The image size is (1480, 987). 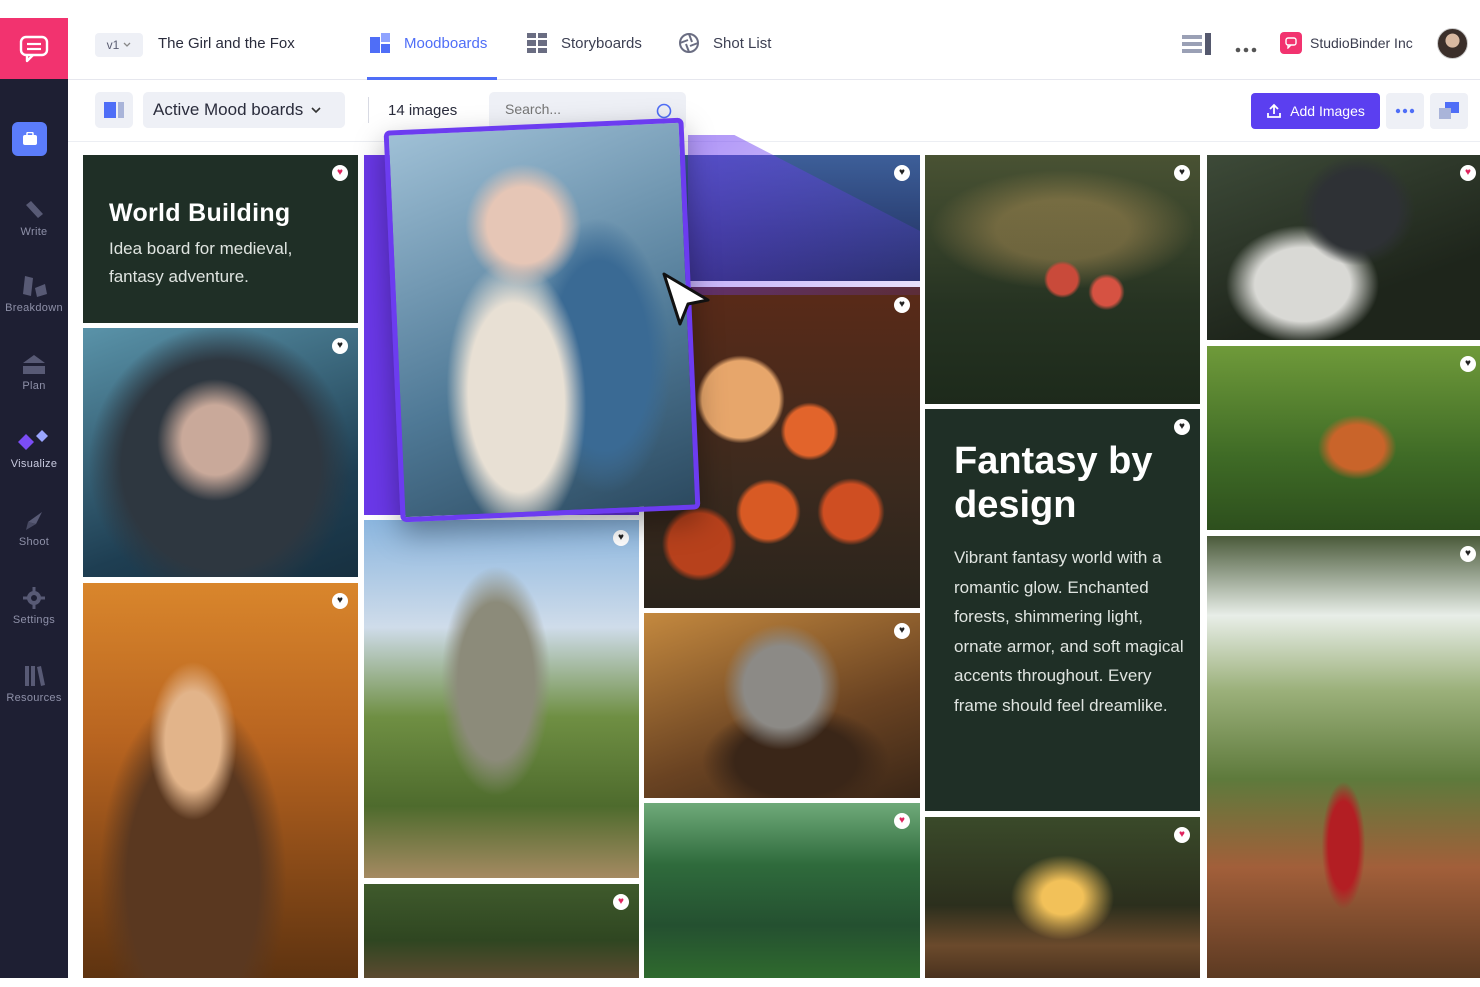 What do you see at coordinates (34, 308) in the screenshot?
I see `sidebar-item-label: Breakdown` at bounding box center [34, 308].